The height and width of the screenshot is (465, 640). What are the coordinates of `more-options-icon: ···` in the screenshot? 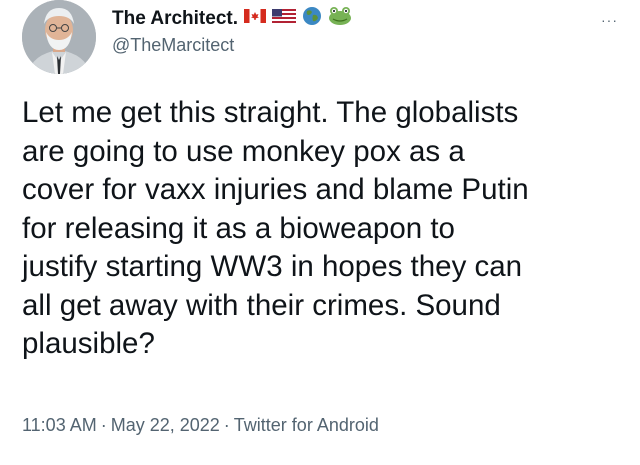 It's located at (609, 20).